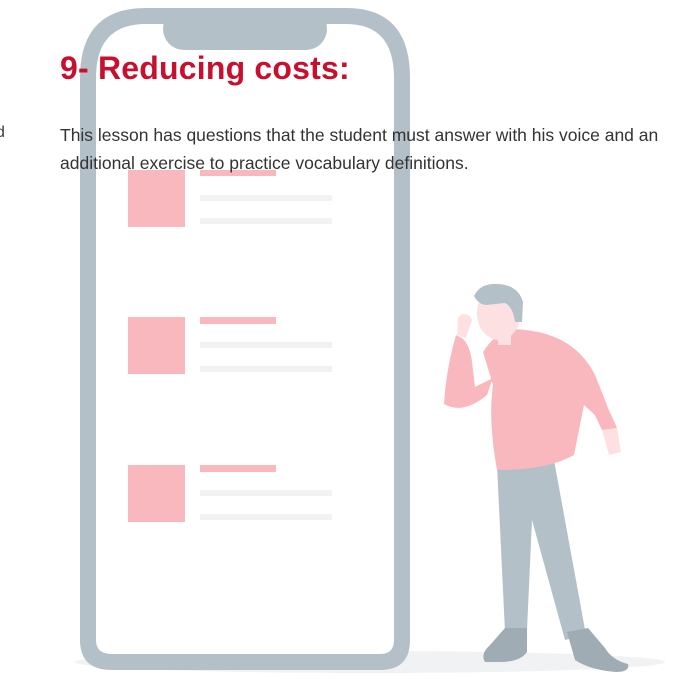 This screenshot has width=675, height=679. Describe the element at coordinates (245, 29) in the screenshot. I see `phone-notch` at that location.